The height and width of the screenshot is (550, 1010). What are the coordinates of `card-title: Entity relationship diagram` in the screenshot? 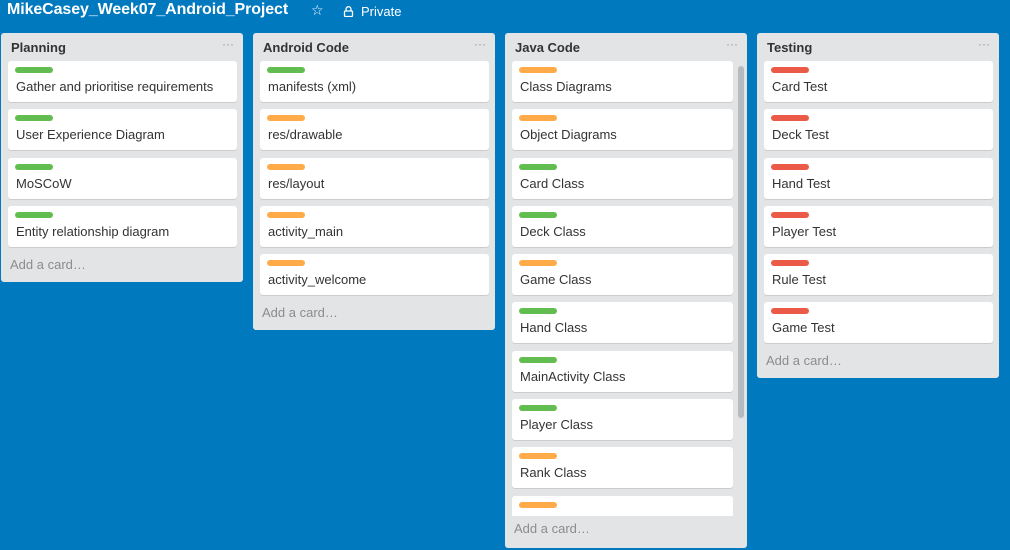 It's located at (93, 231).